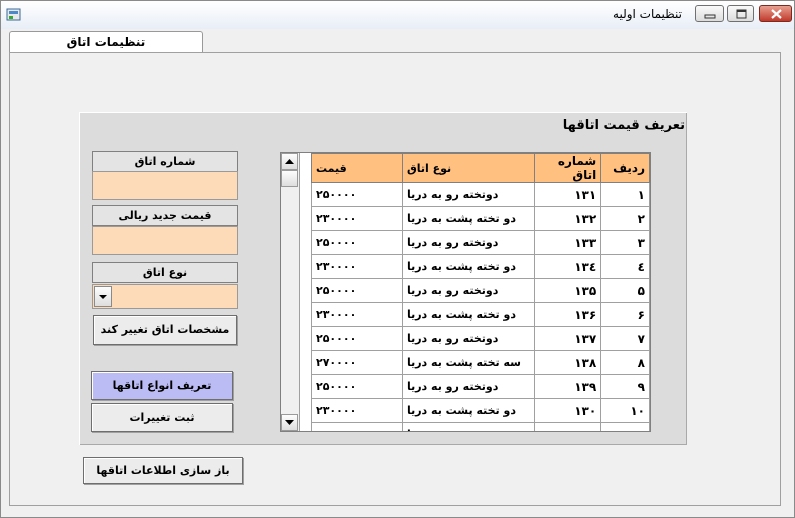  Describe the element at coordinates (709, 13) in the screenshot. I see `minimize-button` at that location.